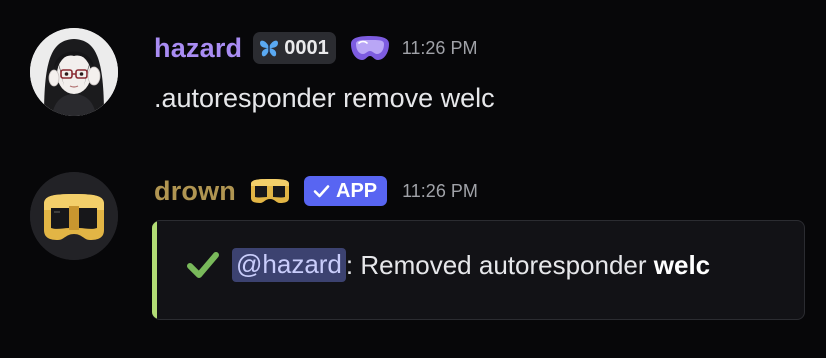  I want to click on bot-avatar-drown, so click(74, 216).